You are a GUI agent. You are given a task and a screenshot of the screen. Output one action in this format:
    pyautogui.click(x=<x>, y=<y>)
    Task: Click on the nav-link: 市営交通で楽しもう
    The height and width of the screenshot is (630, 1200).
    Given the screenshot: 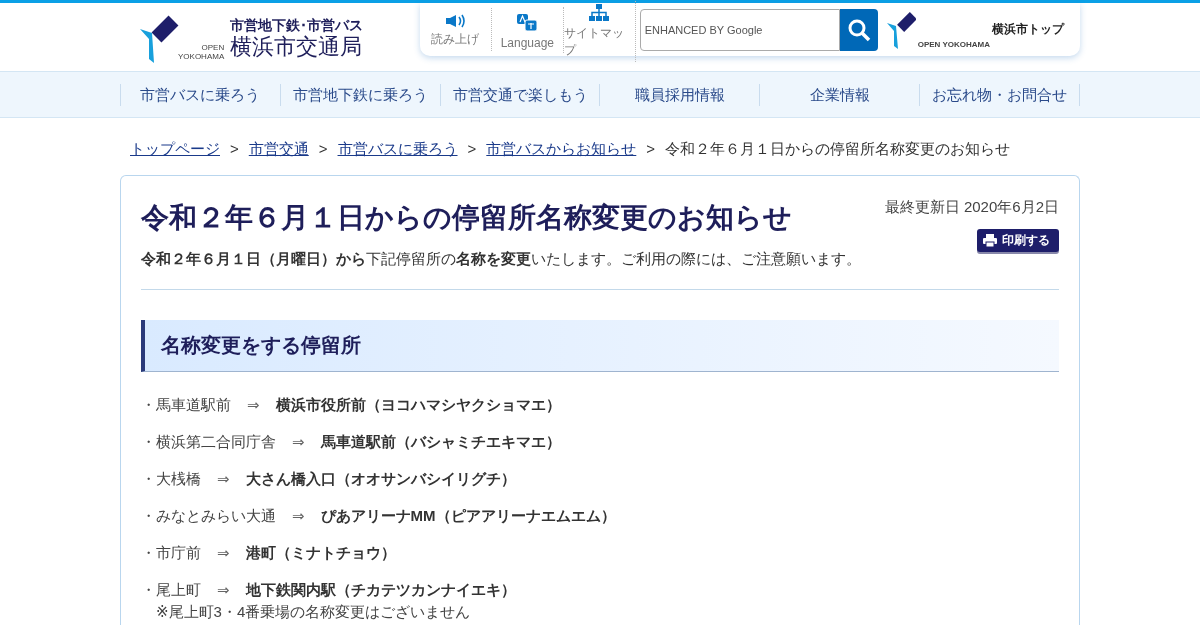 What is the action you would take?
    pyautogui.click(x=519, y=94)
    